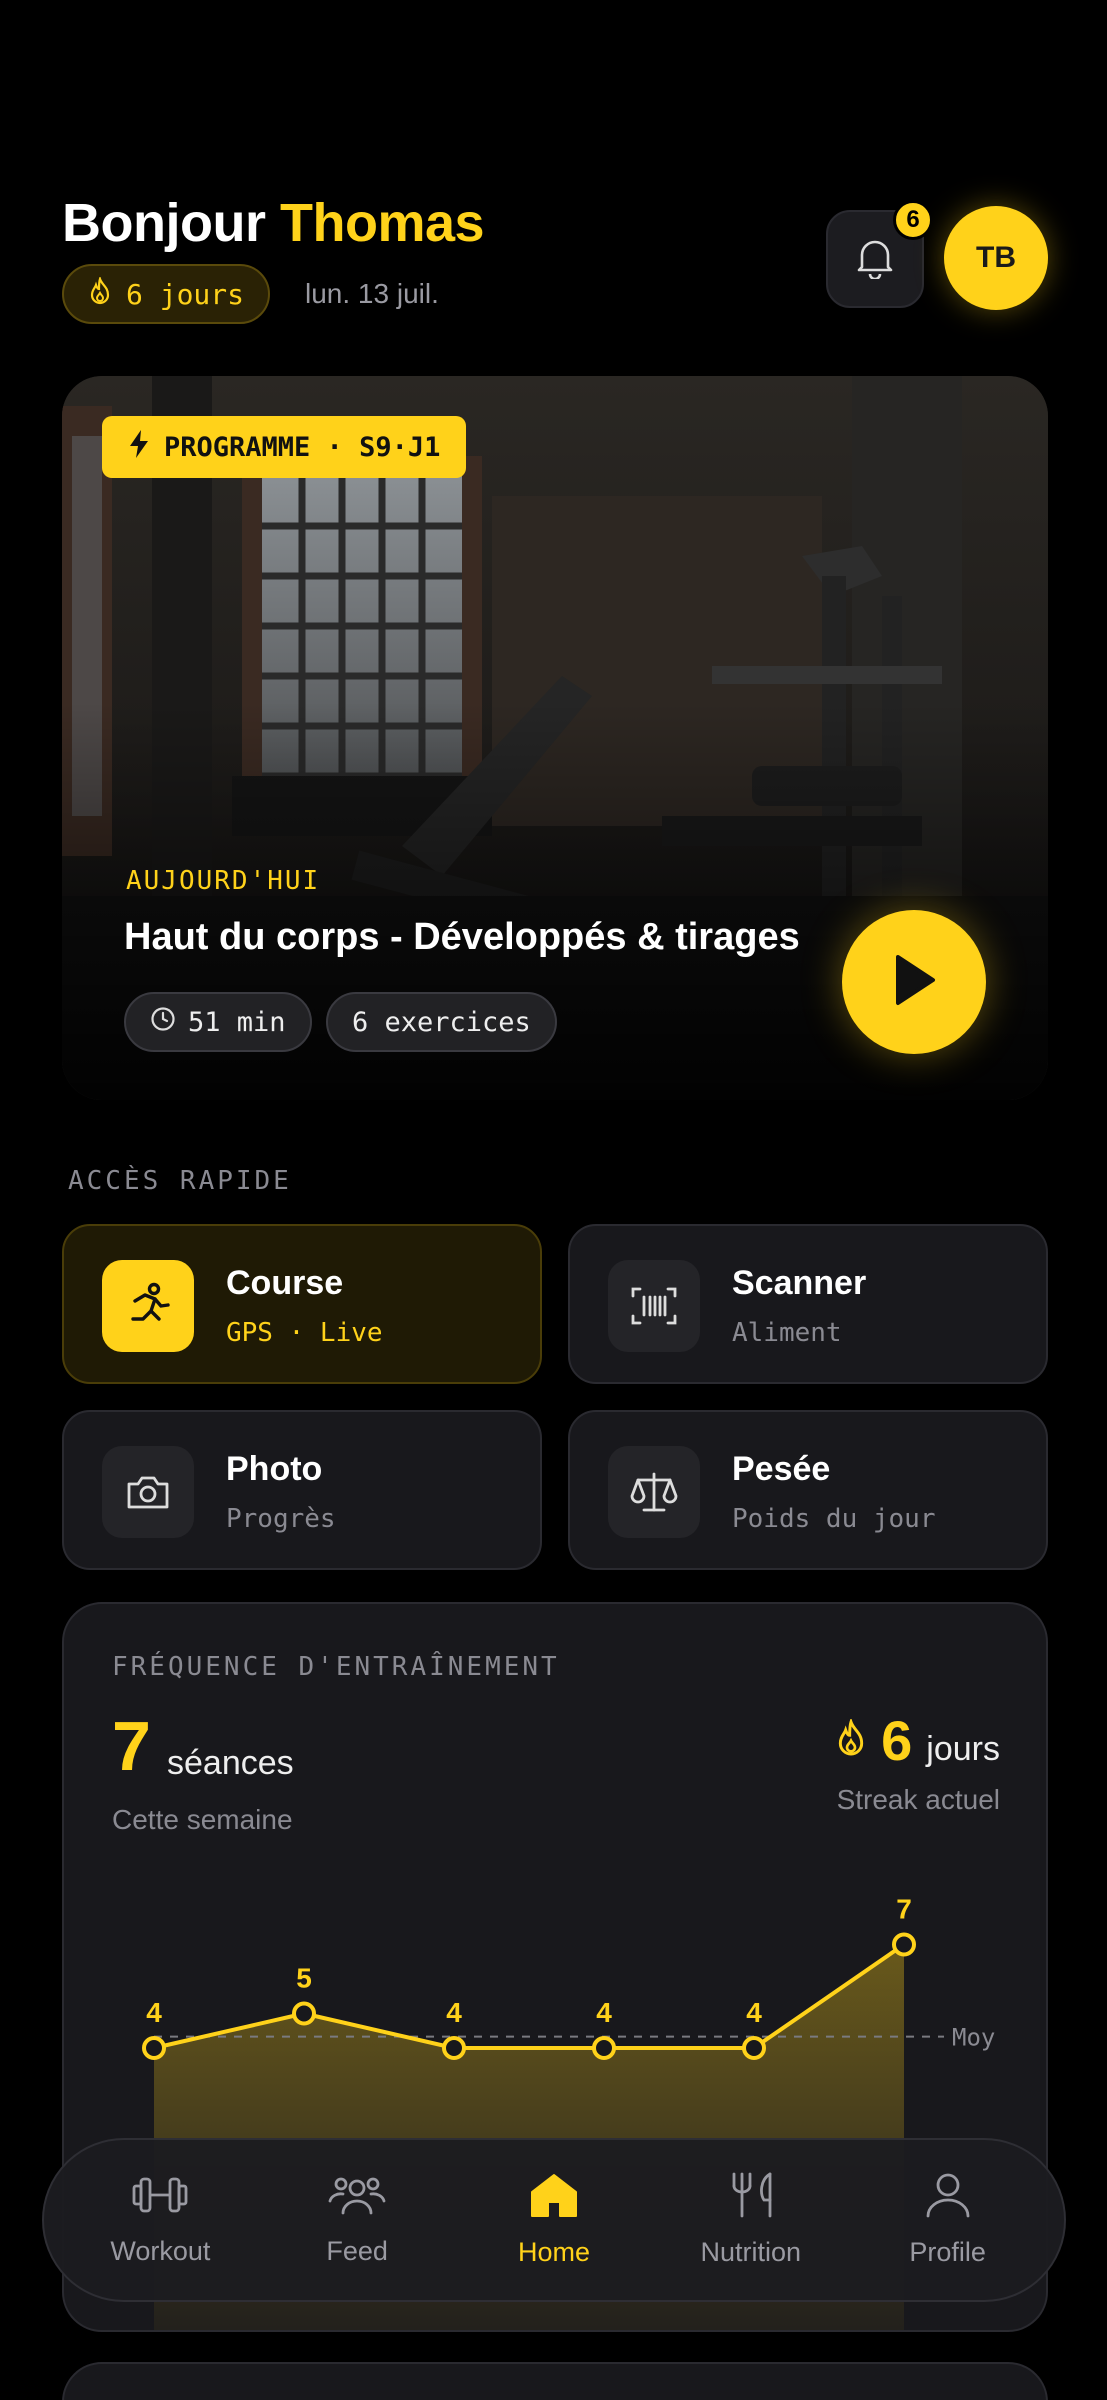  What do you see at coordinates (904, 1909) in the screenshot?
I see `data-label: 7` at bounding box center [904, 1909].